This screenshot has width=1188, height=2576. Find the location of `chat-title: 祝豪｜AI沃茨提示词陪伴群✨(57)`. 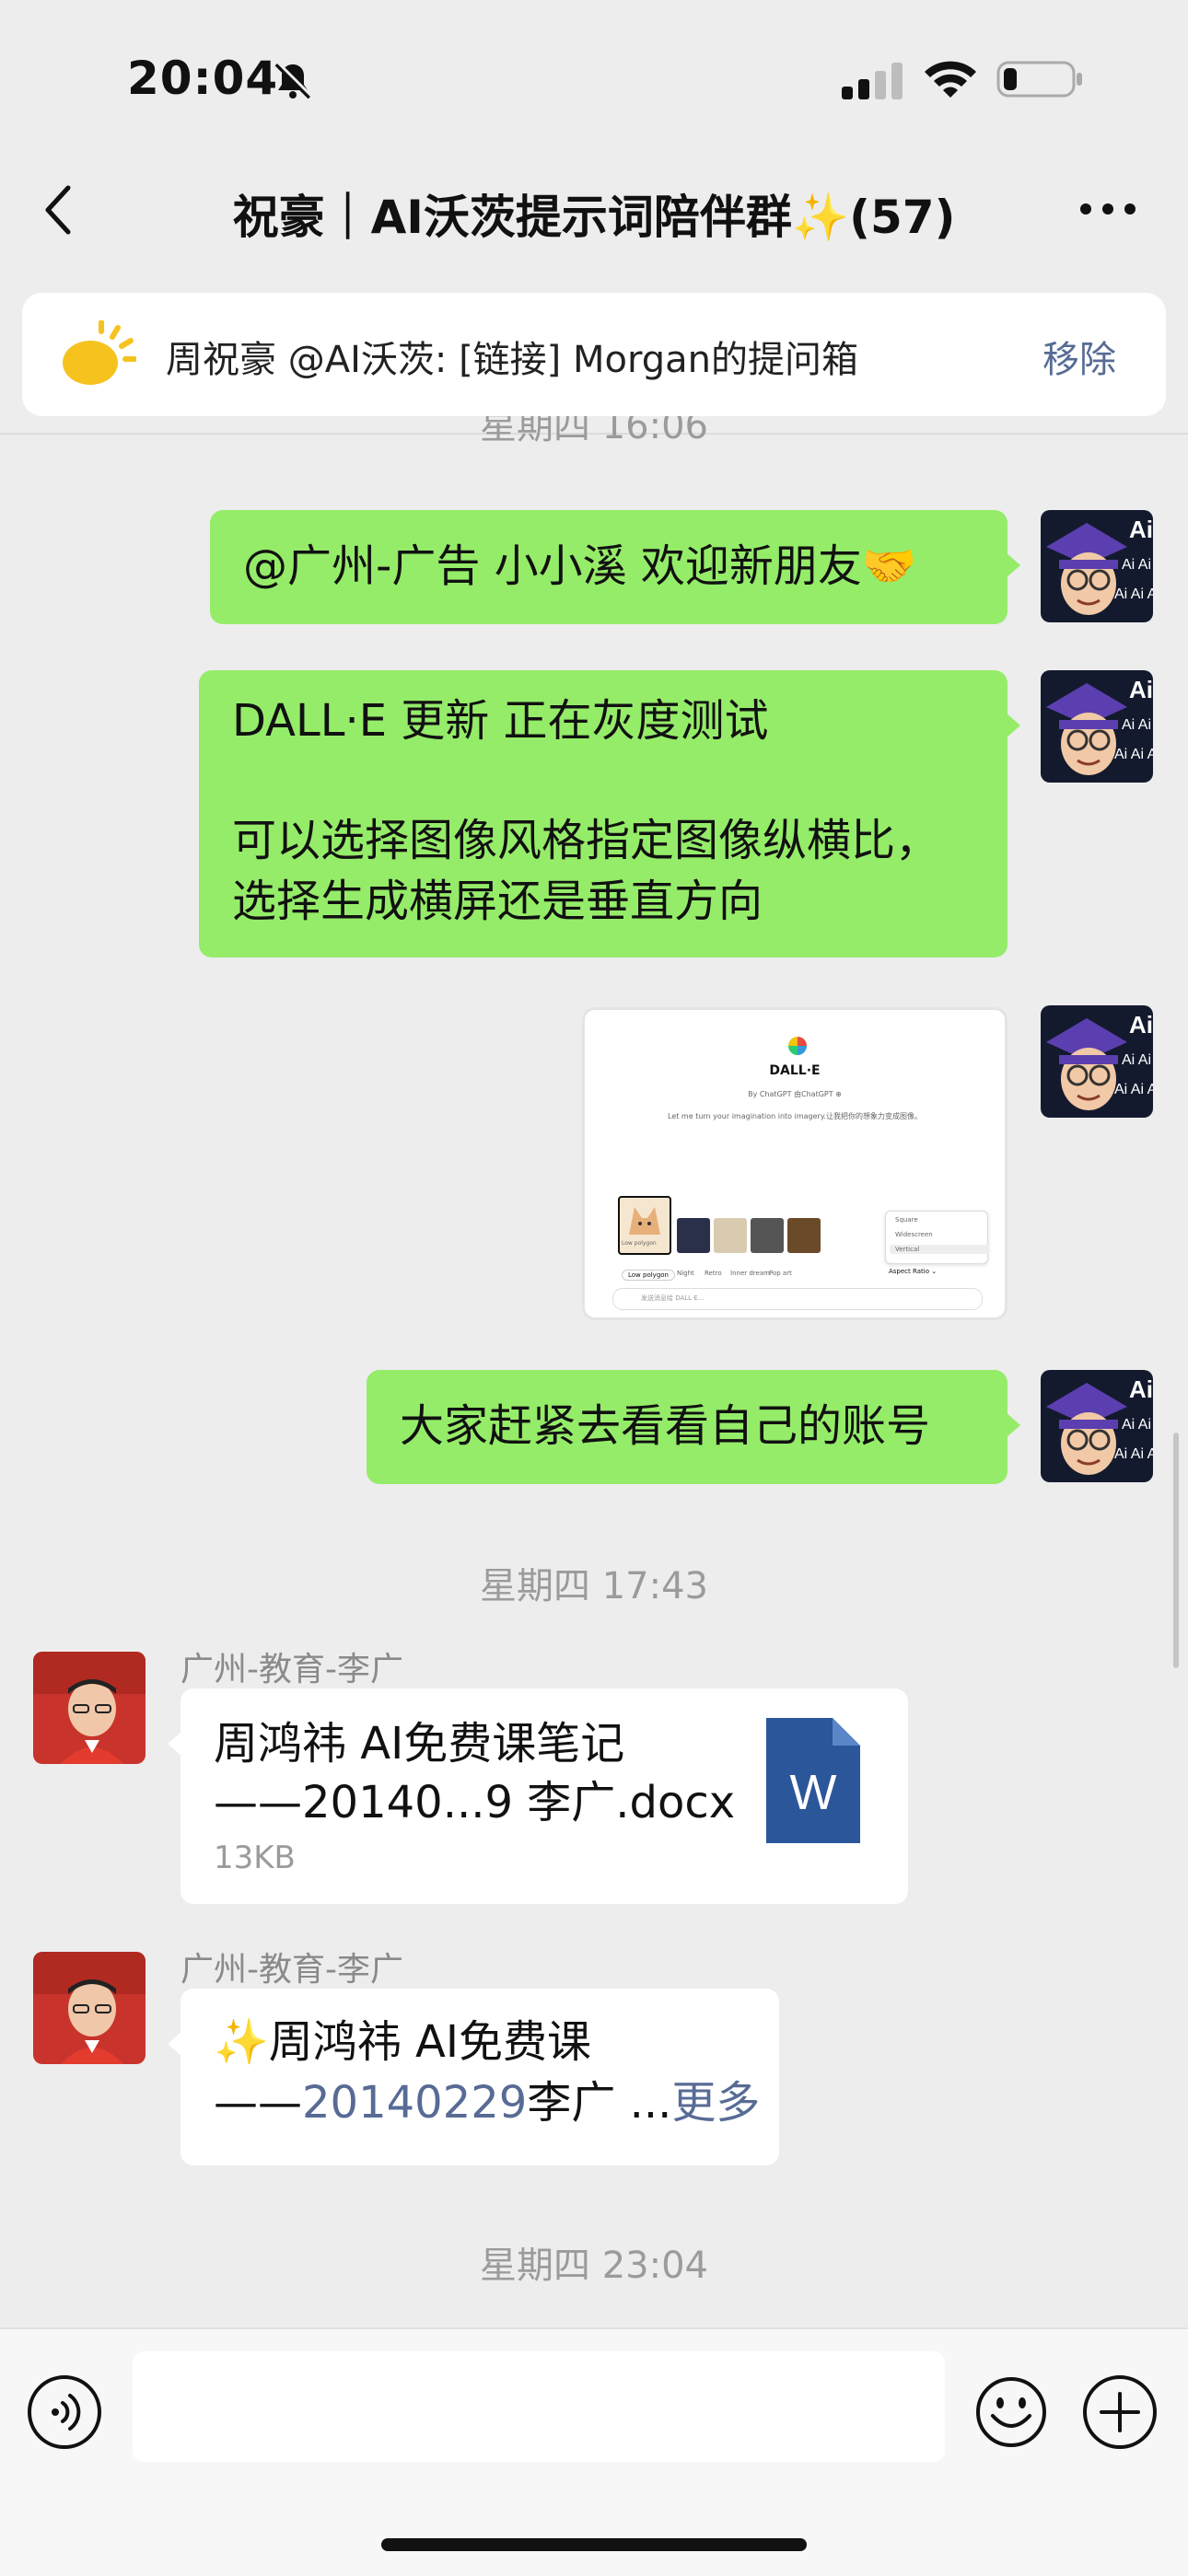

chat-title: 祝豪｜AI沃茨提示词陪伴群✨(57) is located at coordinates (594, 217).